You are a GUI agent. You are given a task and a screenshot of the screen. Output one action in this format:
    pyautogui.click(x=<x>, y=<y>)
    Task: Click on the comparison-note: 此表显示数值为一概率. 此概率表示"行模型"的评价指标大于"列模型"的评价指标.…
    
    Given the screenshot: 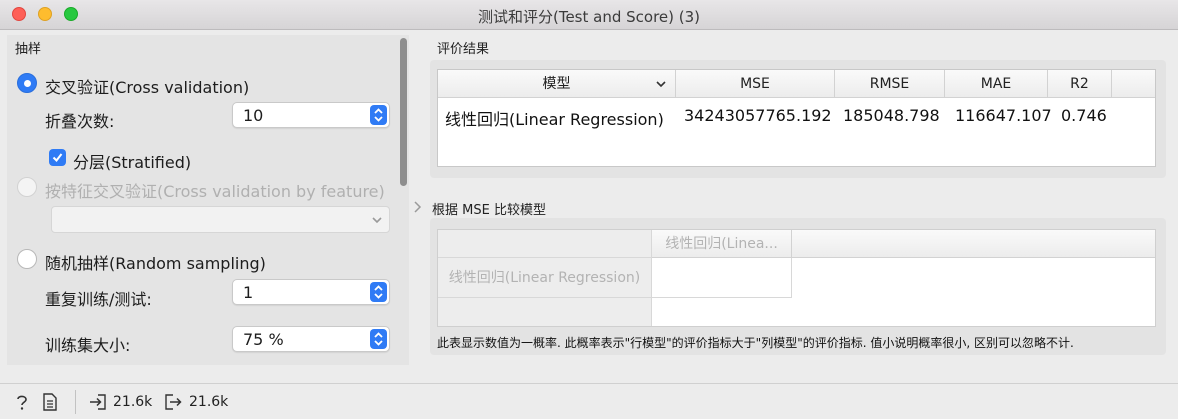 What is the action you would take?
    pyautogui.click(x=755, y=343)
    